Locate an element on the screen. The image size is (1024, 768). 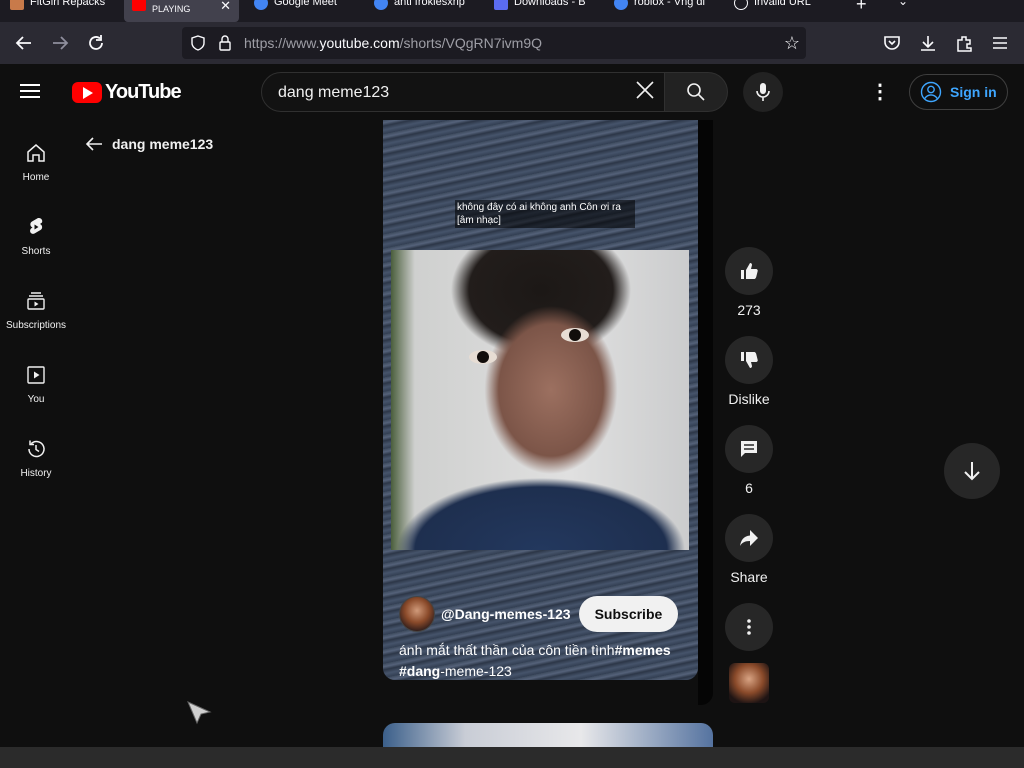
guide-item-home: Home is located at coordinates (36, 157).